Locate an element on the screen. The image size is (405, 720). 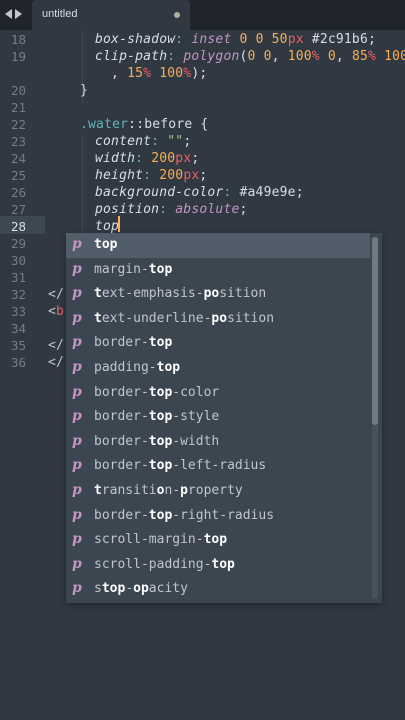
autocomplete-item: p border-top-width is located at coordinates (218, 442).